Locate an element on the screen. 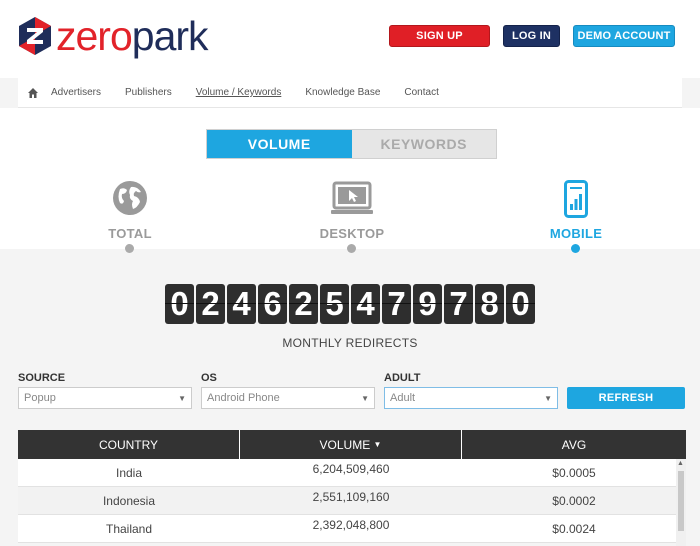 The width and height of the screenshot is (700, 546). counter-digit: 6 is located at coordinates (272, 304).